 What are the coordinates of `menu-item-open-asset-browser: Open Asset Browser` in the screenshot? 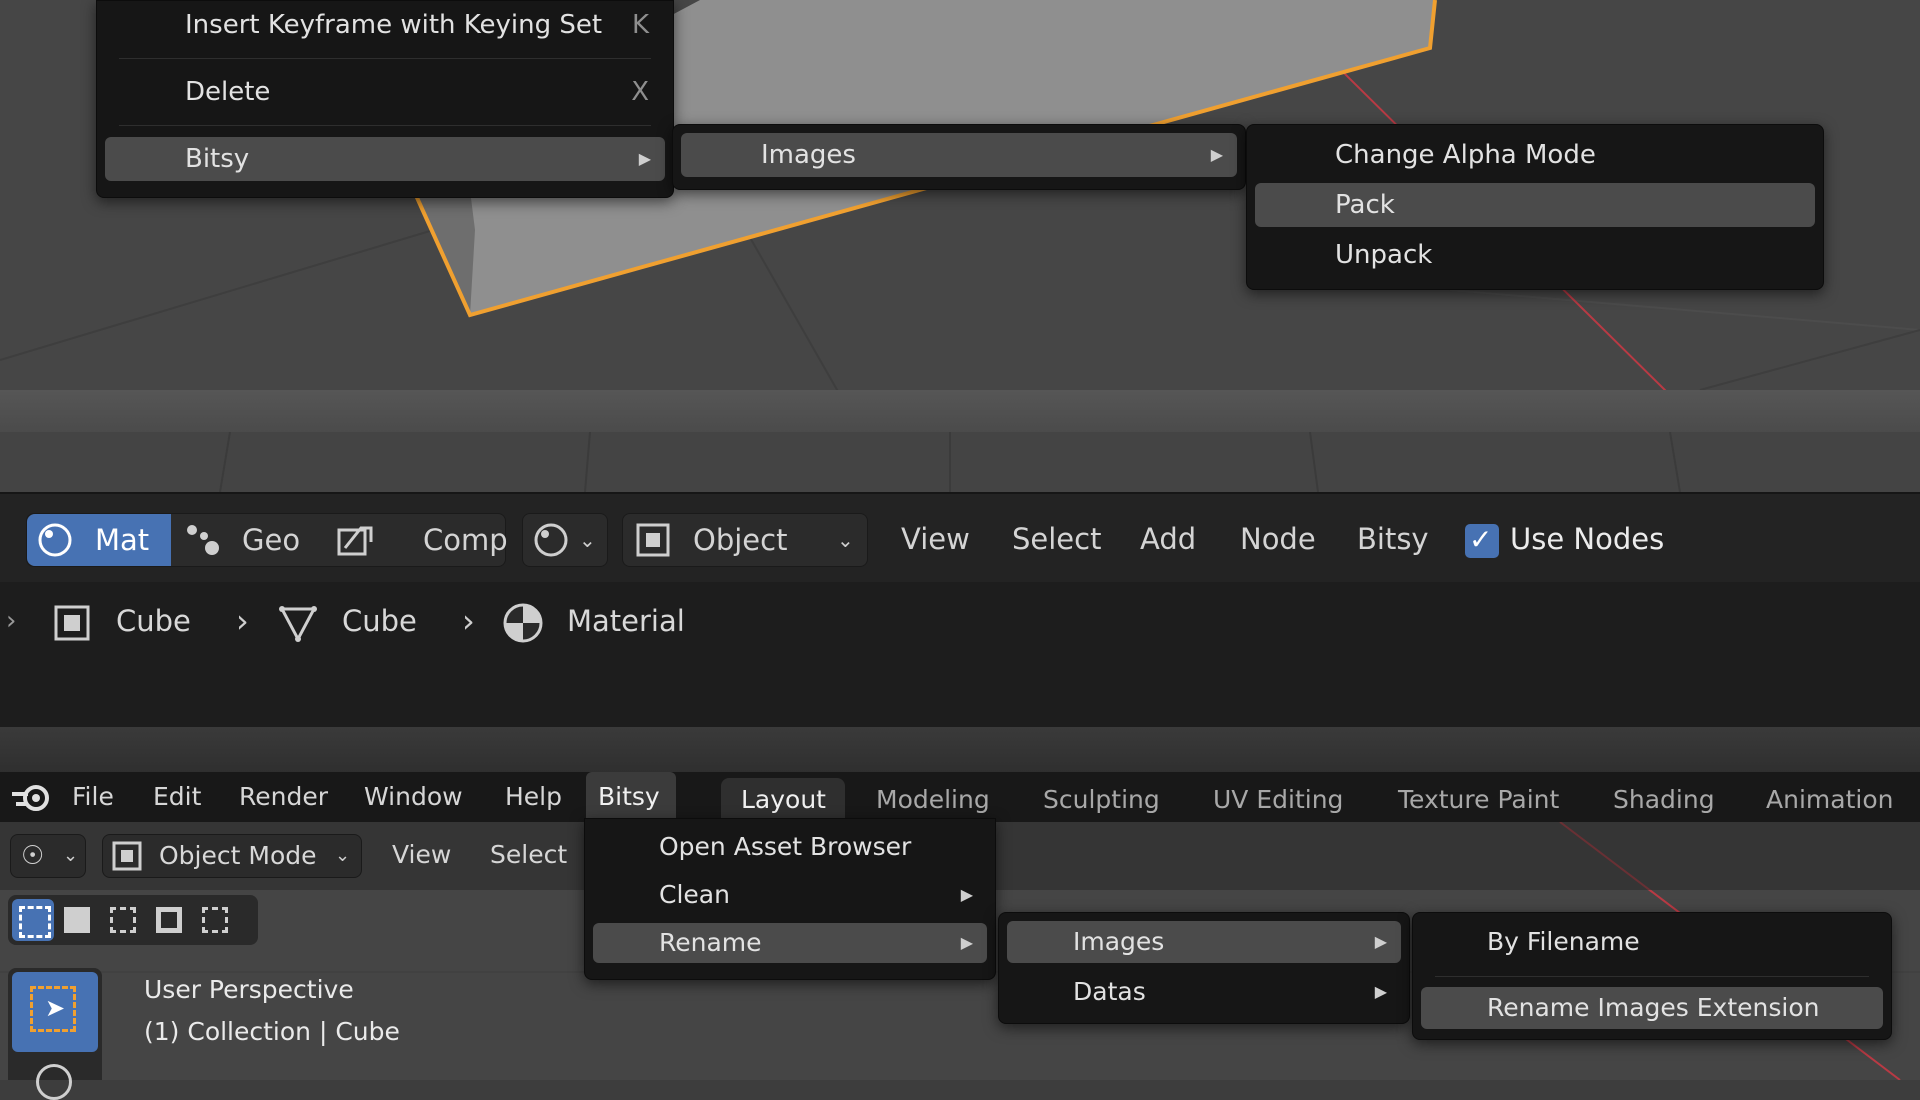 It's located at (790, 847).